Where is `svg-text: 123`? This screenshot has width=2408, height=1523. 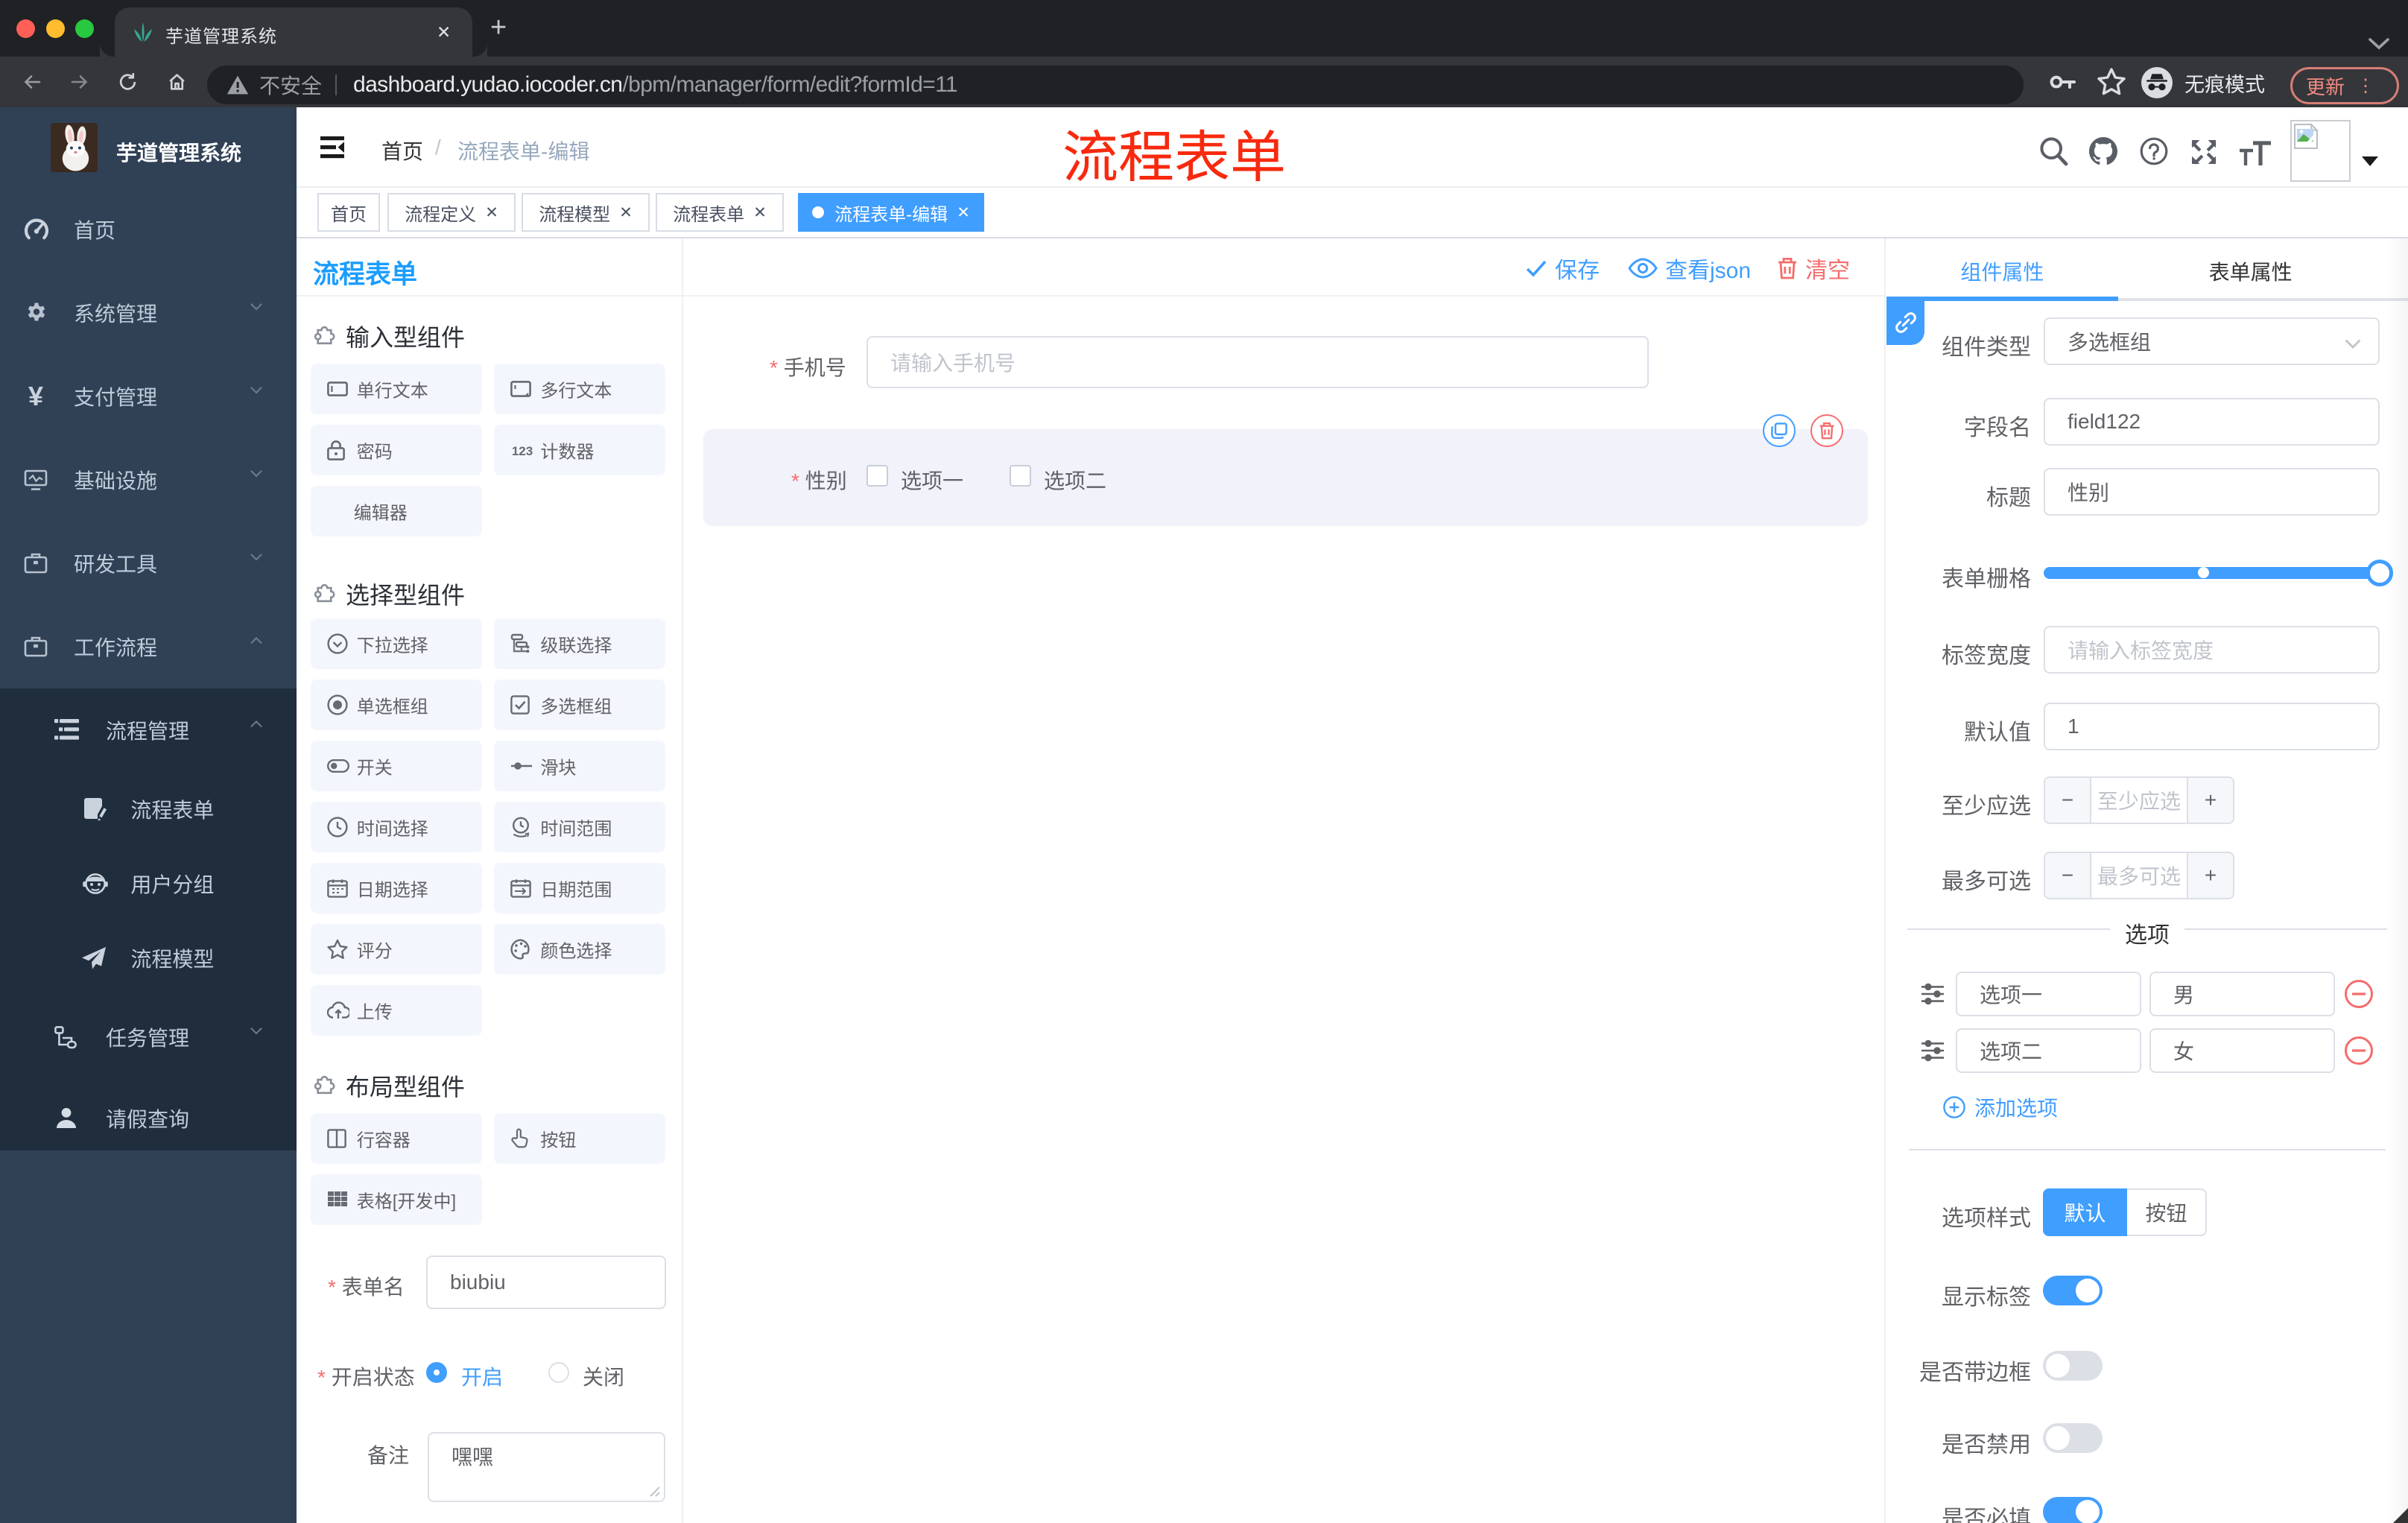
svg-text: 123 is located at coordinates (522, 451).